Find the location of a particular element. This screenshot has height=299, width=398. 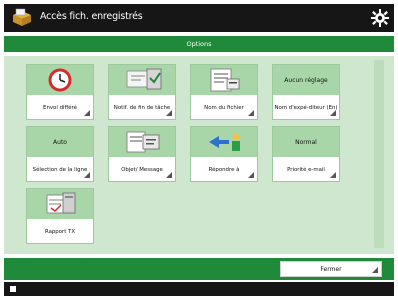

close-button-label: Fermer is located at coordinates (331, 269).